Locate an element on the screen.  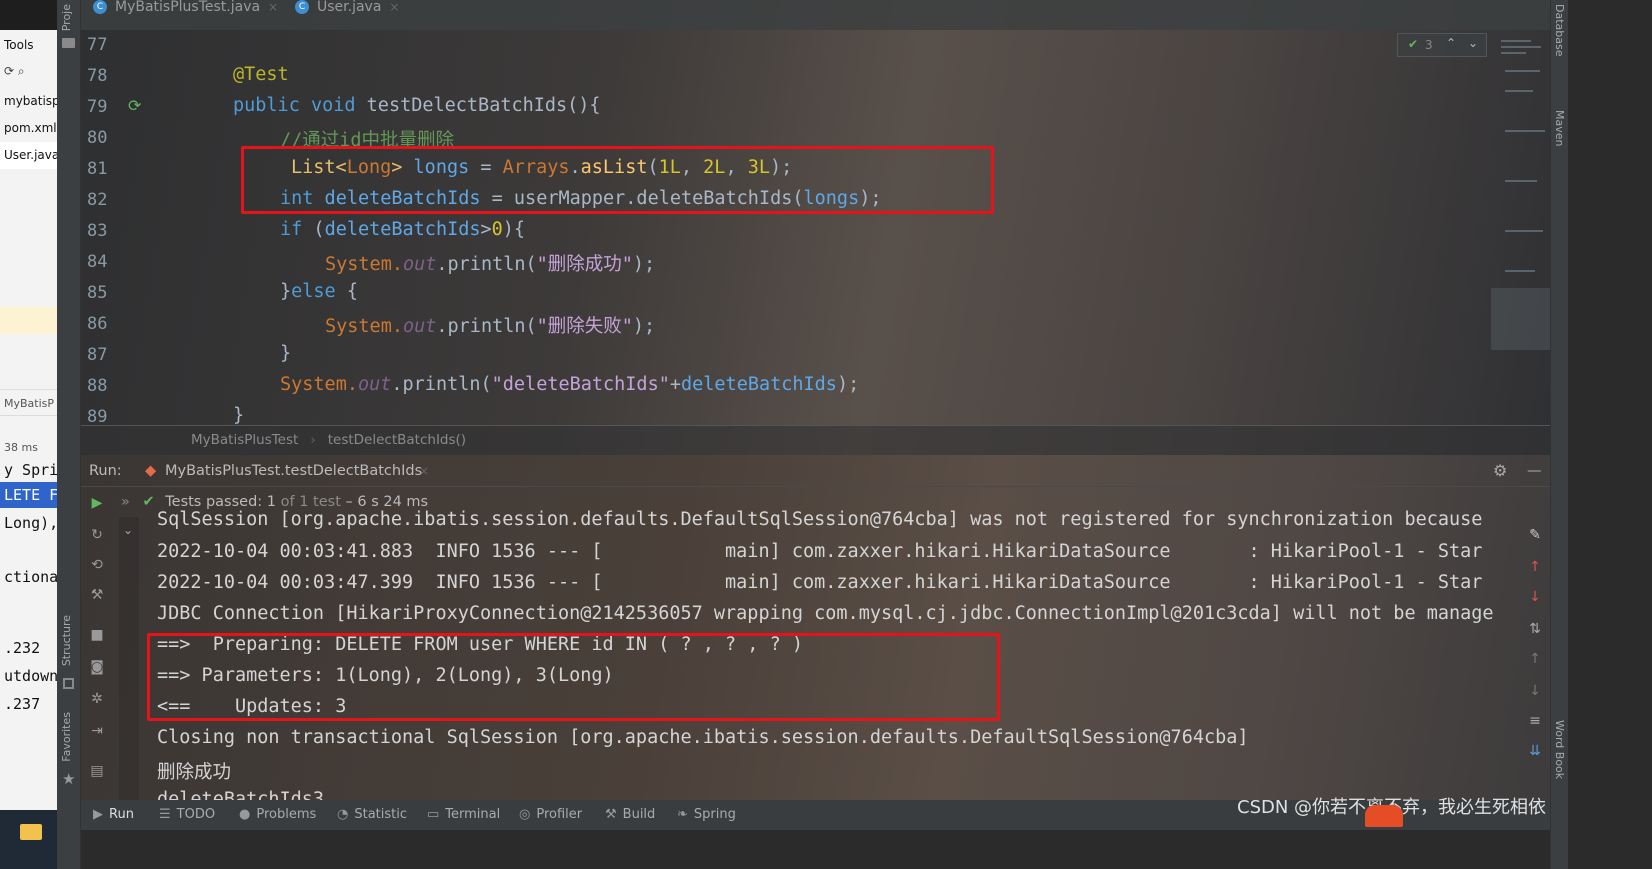
wrench-icon: ⚒ is located at coordinates (97, 595).